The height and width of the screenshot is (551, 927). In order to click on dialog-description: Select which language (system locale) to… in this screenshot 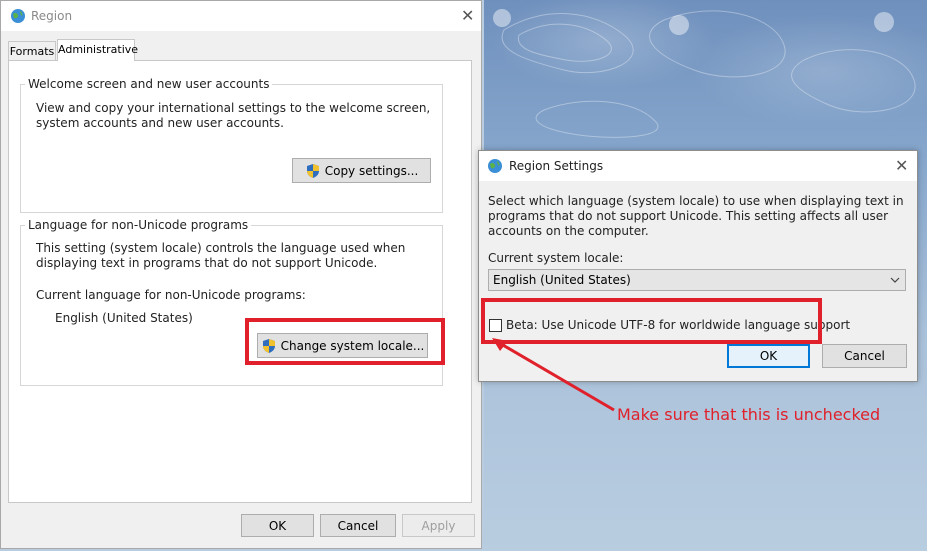, I will do `click(696, 216)`.